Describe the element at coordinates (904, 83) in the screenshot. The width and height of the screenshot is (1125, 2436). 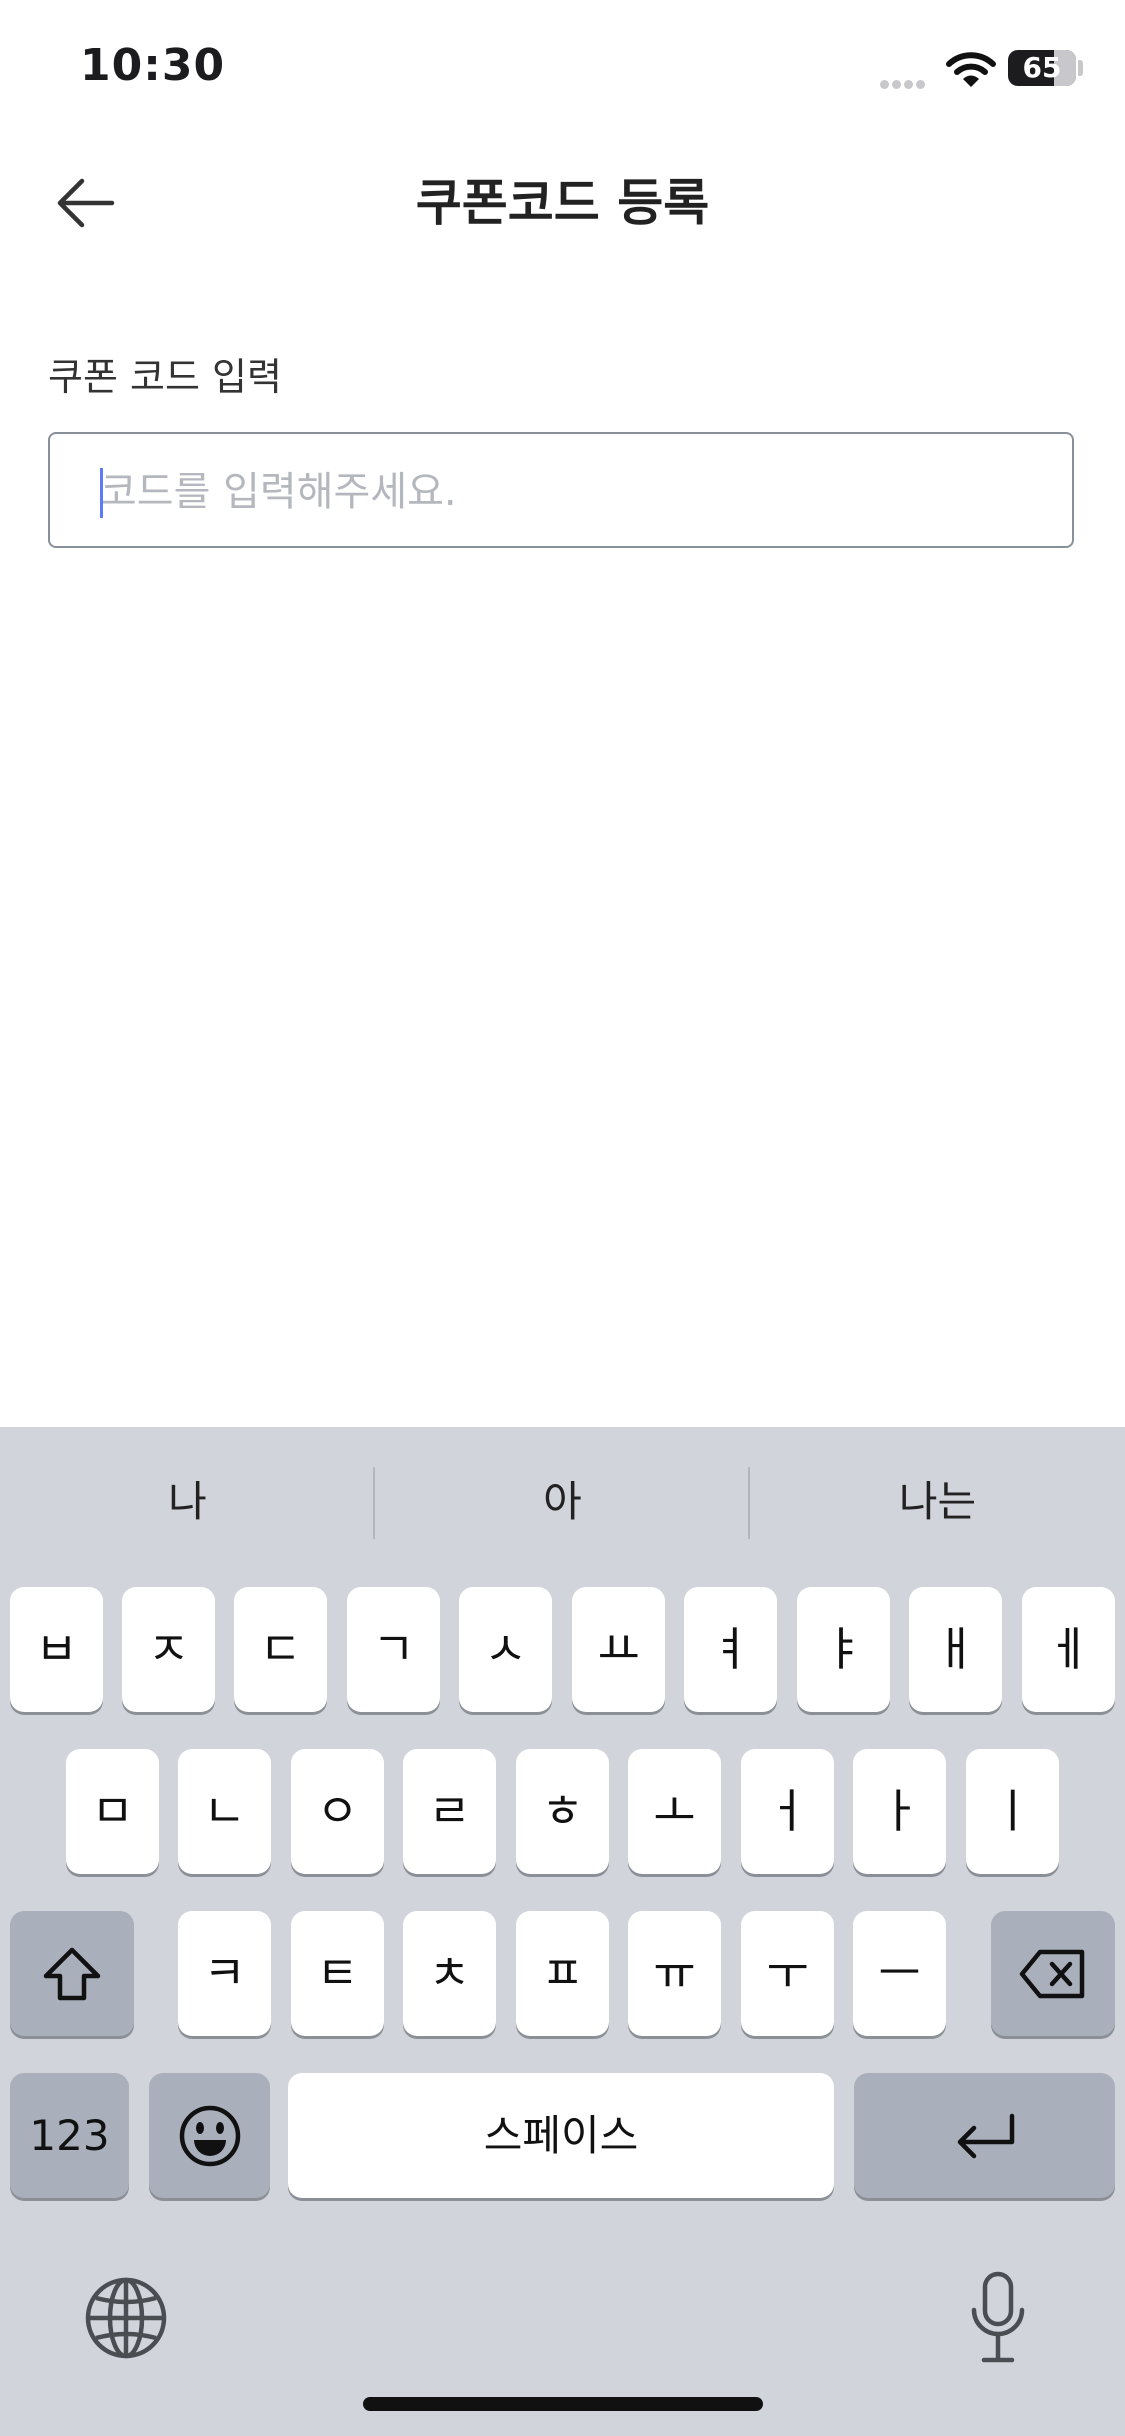
I see `cellular-signal-icon` at that location.